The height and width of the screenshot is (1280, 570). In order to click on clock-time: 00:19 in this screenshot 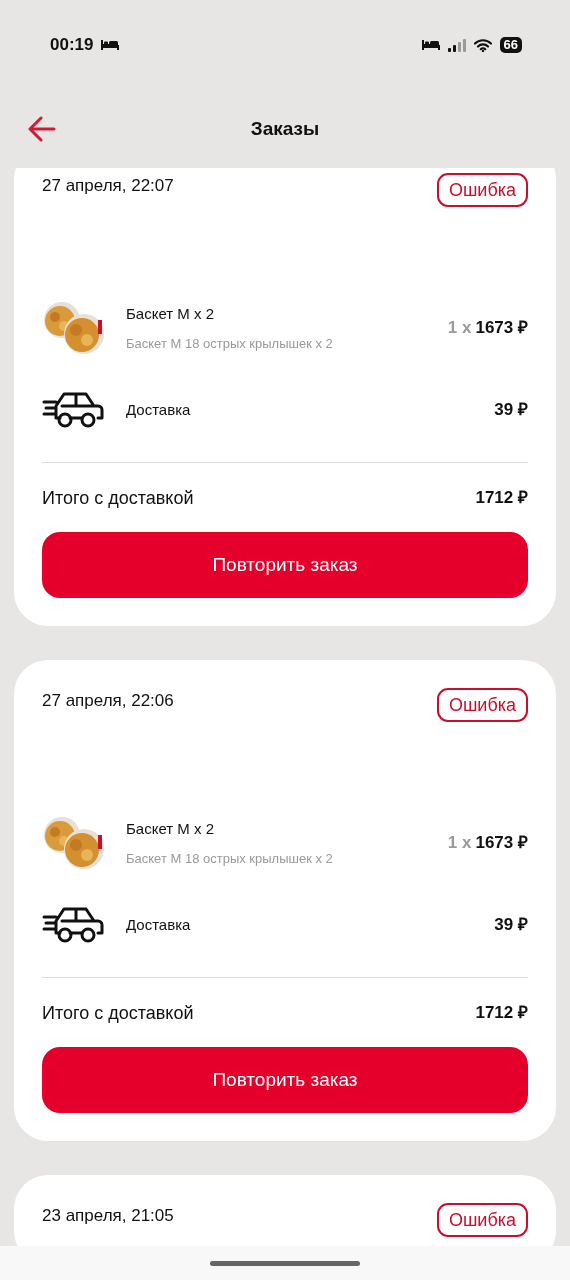, I will do `click(72, 45)`.